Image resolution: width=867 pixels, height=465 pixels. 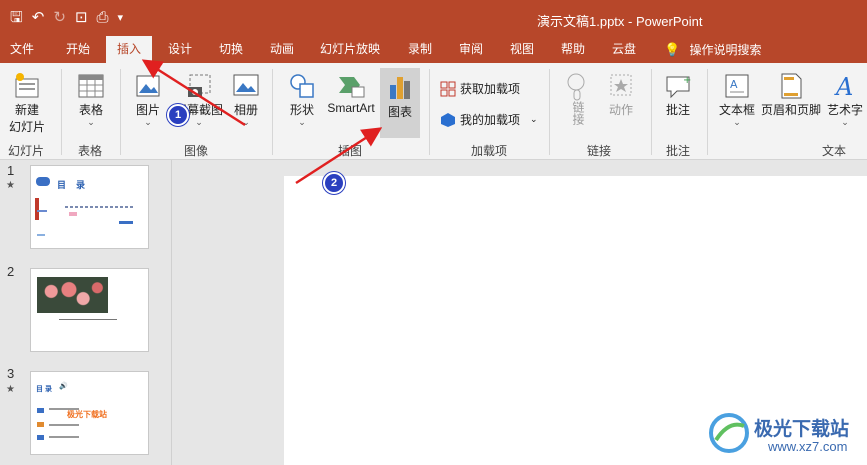 What do you see at coordinates (808, 446) in the screenshot?
I see `watermark-url: www.xz7.com` at bounding box center [808, 446].